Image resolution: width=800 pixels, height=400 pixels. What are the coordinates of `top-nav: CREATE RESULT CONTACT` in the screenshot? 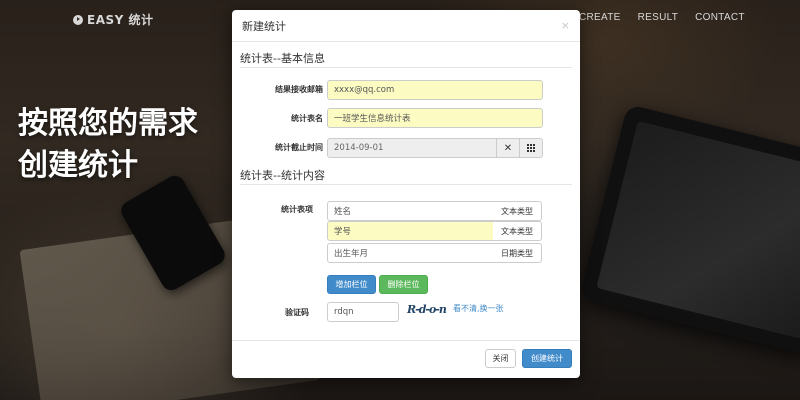 It's located at (662, 17).